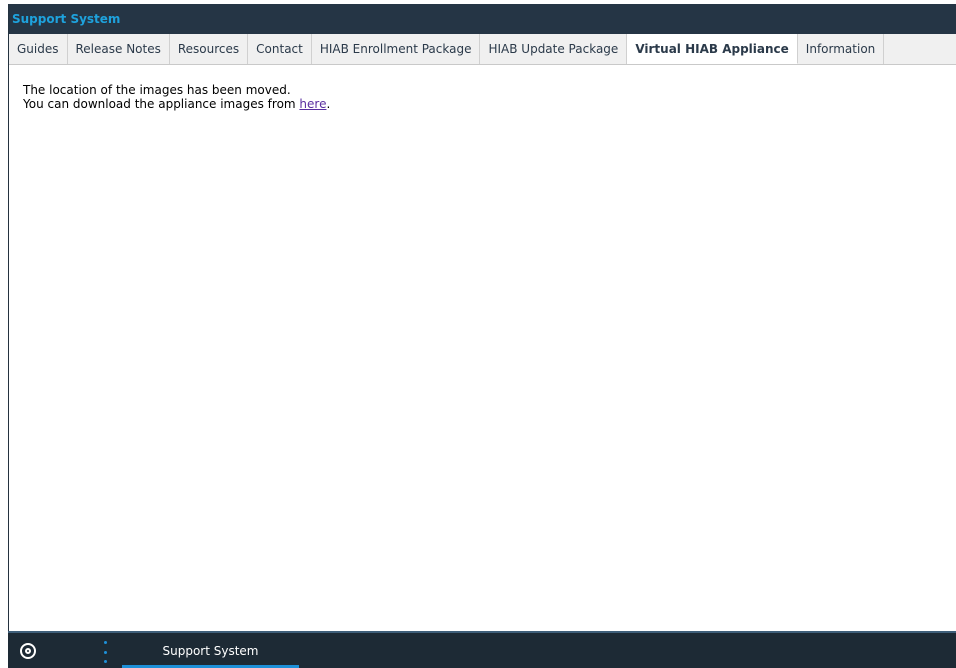 The width and height of the screenshot is (956, 668). I want to click on message-line-2-suffix: ., so click(328, 104).